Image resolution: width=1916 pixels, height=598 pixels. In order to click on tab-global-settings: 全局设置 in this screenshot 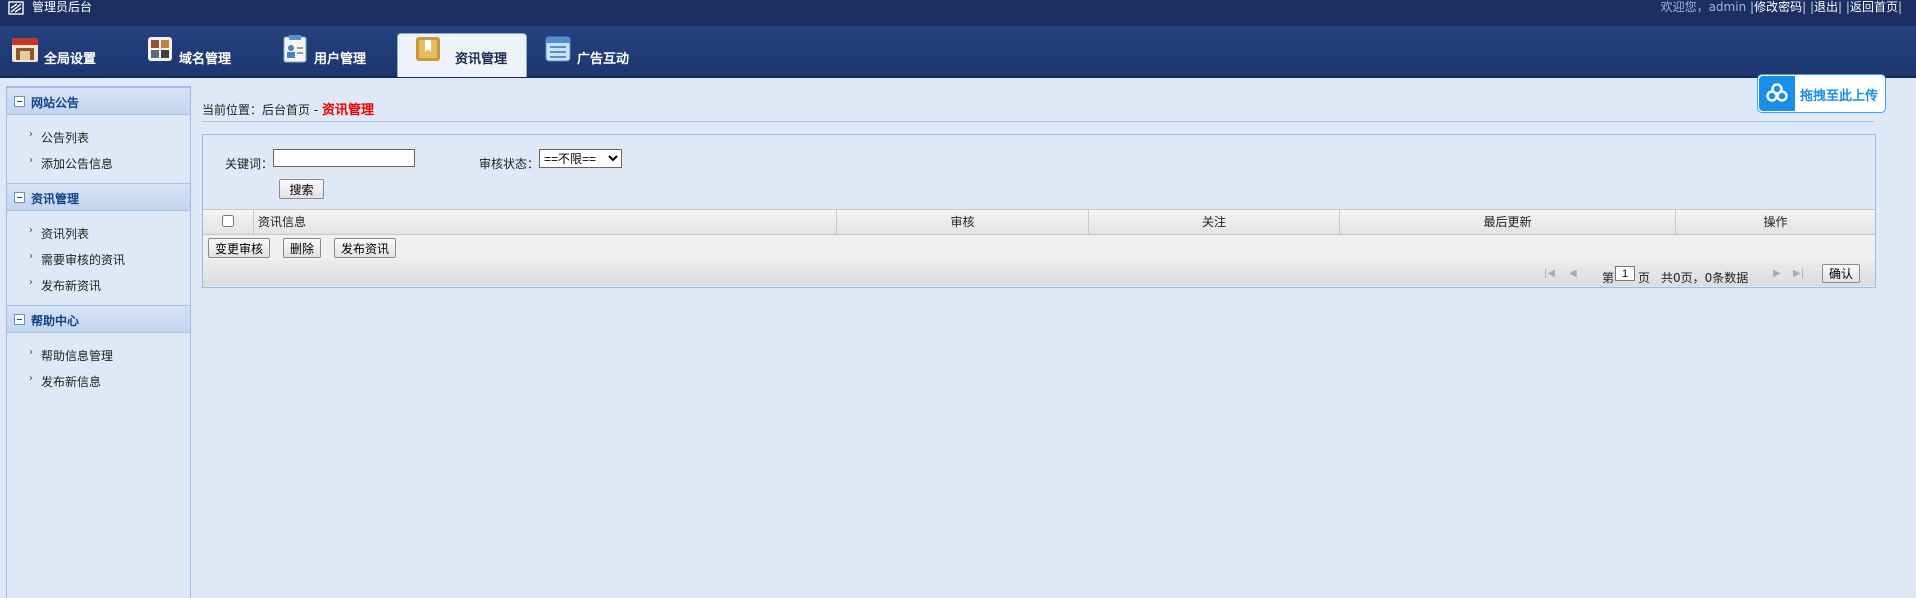, I will do `click(65, 55)`.